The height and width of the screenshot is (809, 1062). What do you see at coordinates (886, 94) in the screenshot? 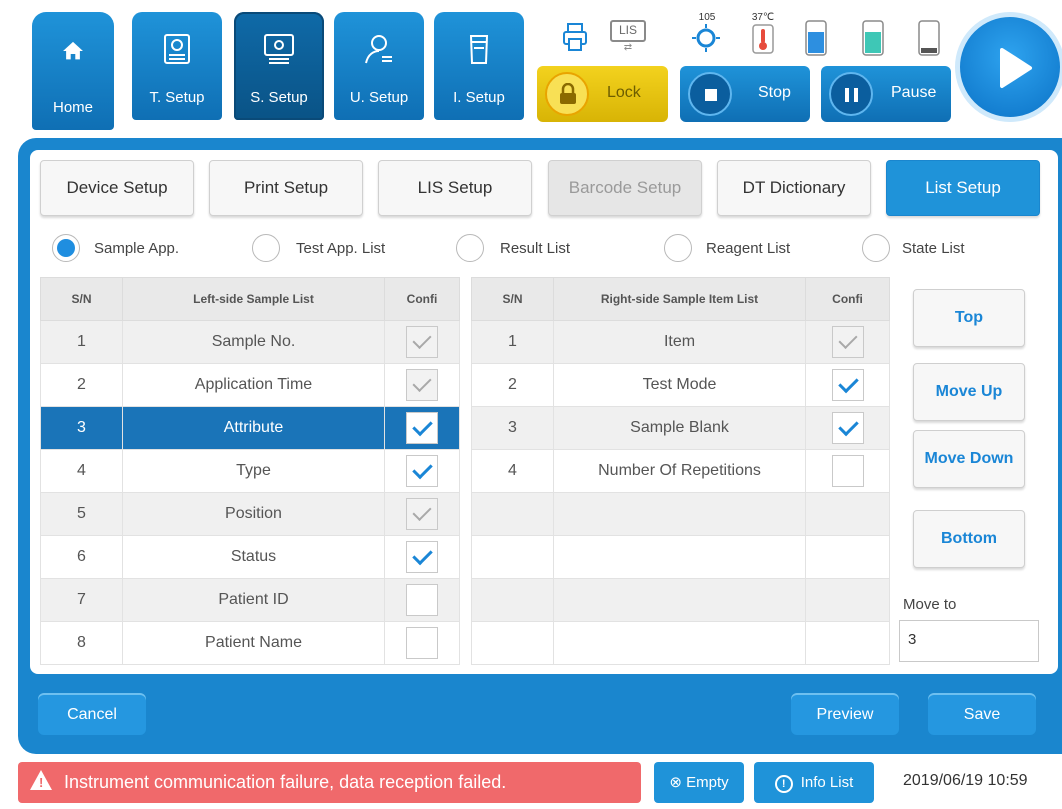
I see `pause-button: Pause` at bounding box center [886, 94].